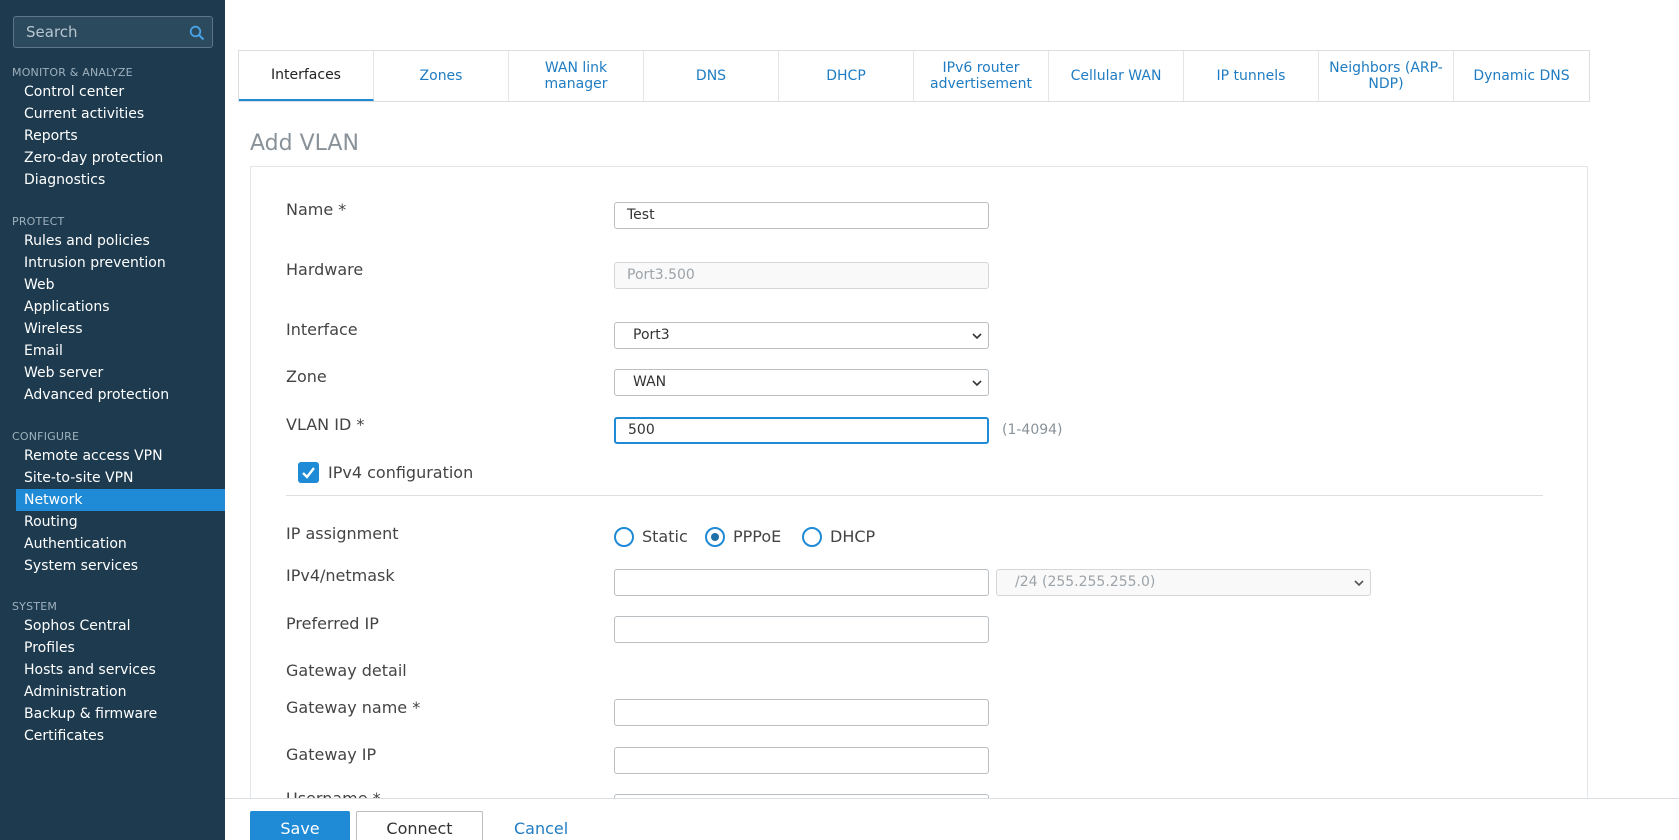  What do you see at coordinates (353, 707) in the screenshot?
I see `gateway-name-label: Gateway name *` at bounding box center [353, 707].